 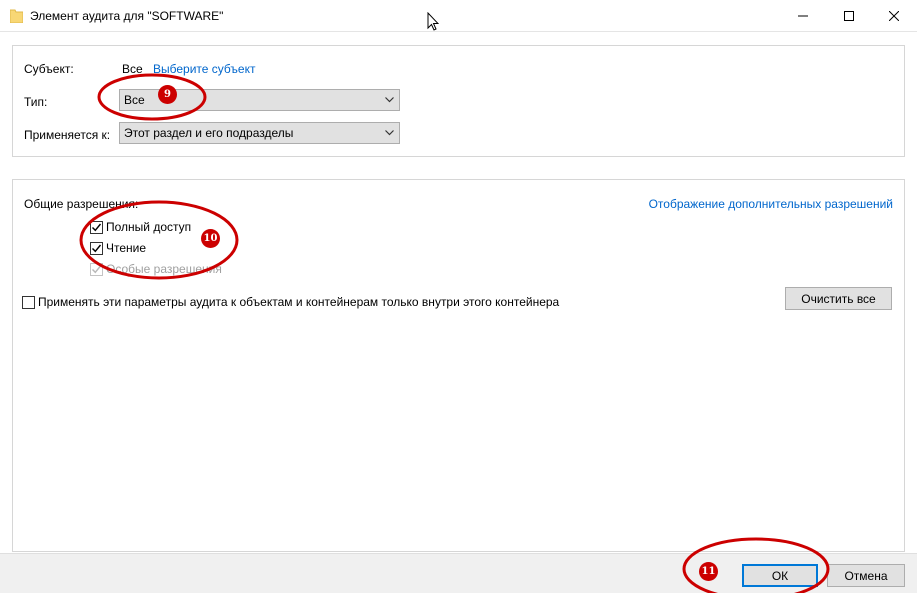 What do you see at coordinates (458, 15) in the screenshot?
I see `title-bar: Элемент аудита для "SOFTWARE"` at bounding box center [458, 15].